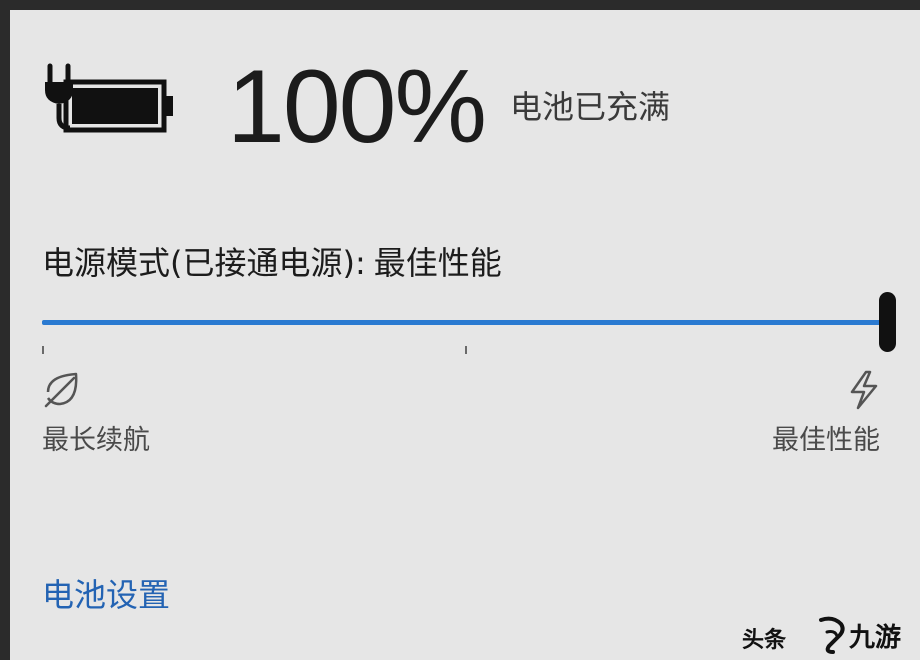  I want to click on power-mode-label: 电源模式(已接通电源): 最佳性能, so click(272, 261).